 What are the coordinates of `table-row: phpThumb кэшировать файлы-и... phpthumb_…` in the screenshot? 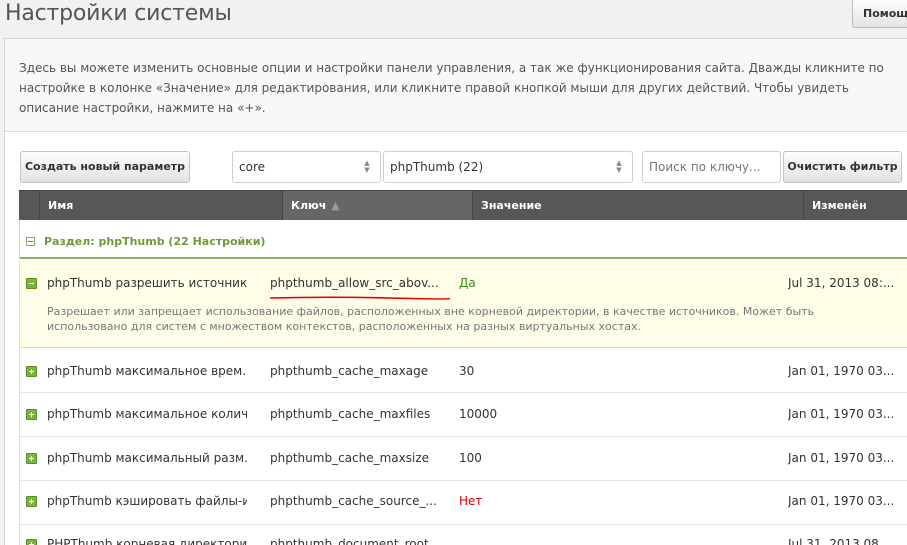 It's located at (463, 503).